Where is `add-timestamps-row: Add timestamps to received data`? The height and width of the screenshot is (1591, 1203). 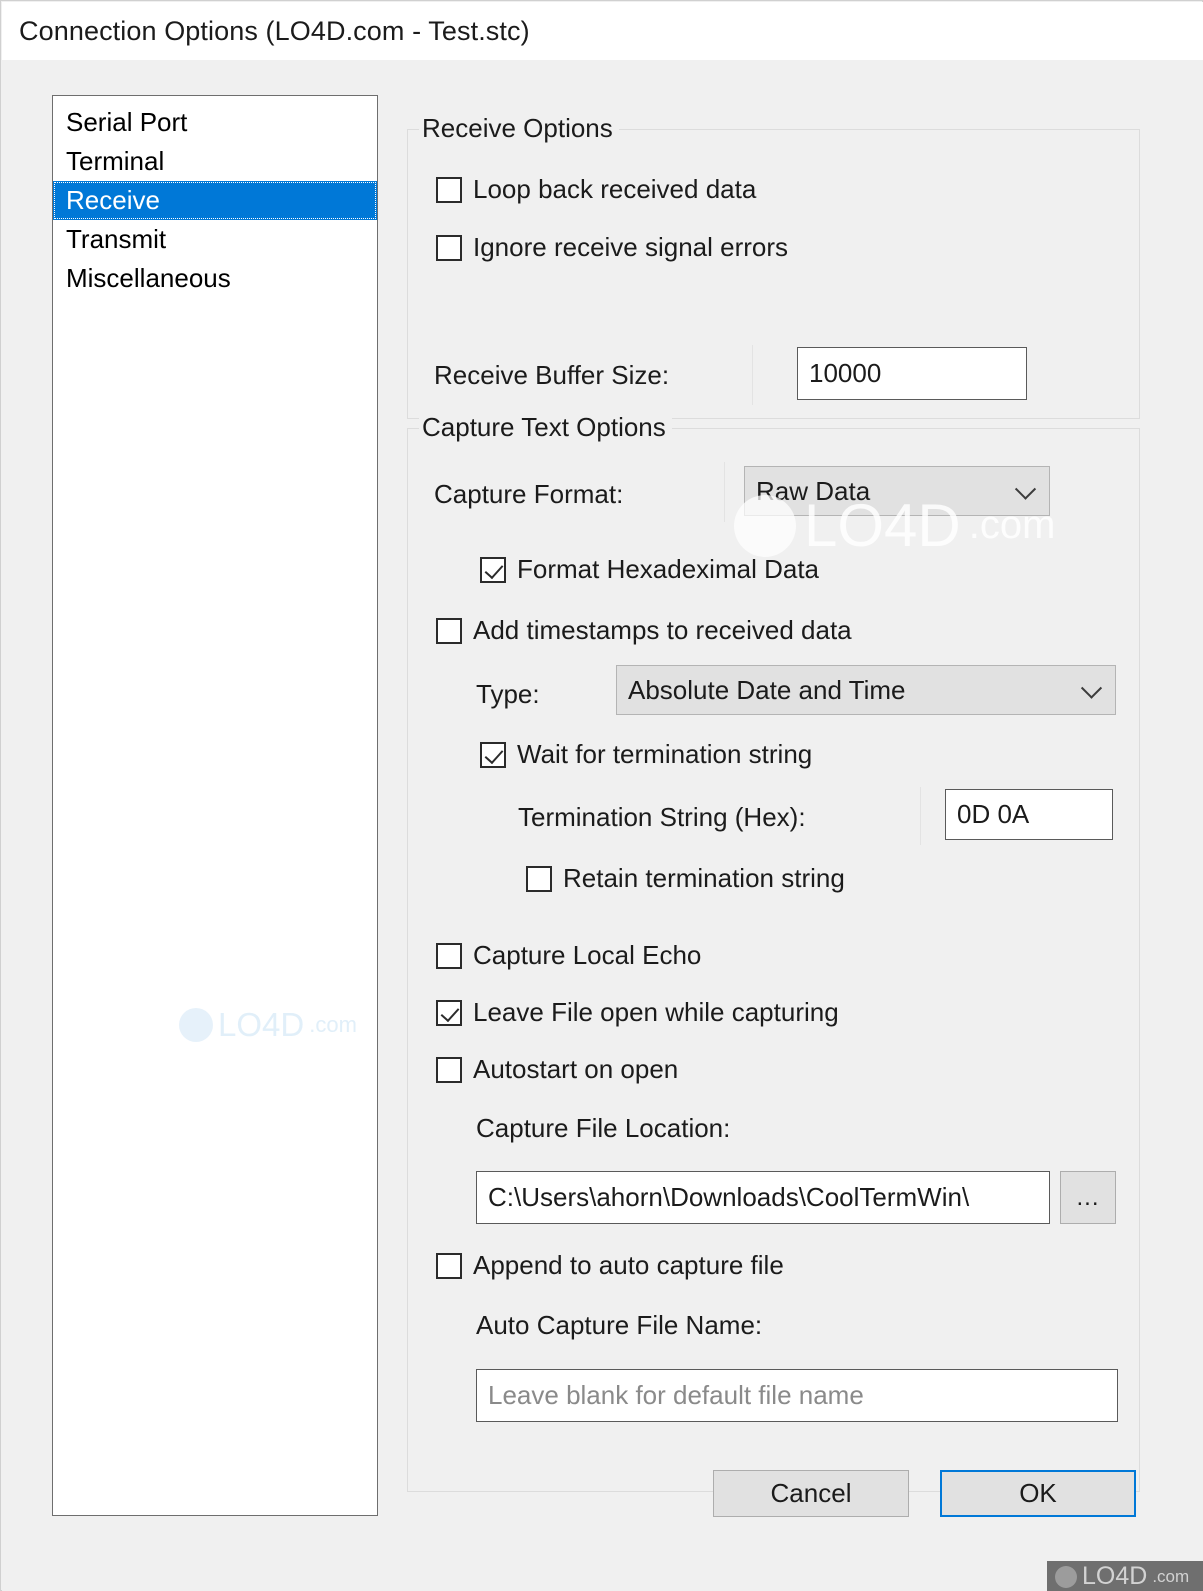 add-timestamps-row: Add timestamps to received data is located at coordinates (644, 630).